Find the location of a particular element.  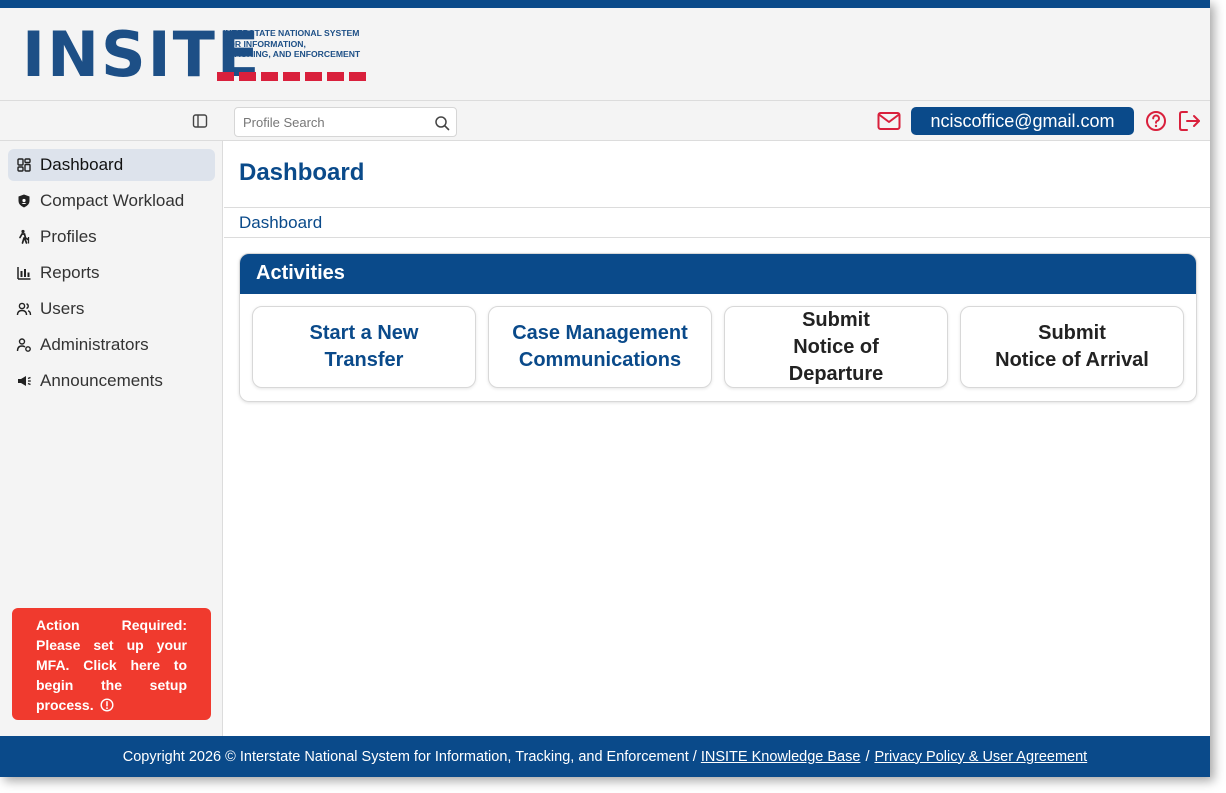

case-management-communications-button: Case Management Communications is located at coordinates (600, 347).